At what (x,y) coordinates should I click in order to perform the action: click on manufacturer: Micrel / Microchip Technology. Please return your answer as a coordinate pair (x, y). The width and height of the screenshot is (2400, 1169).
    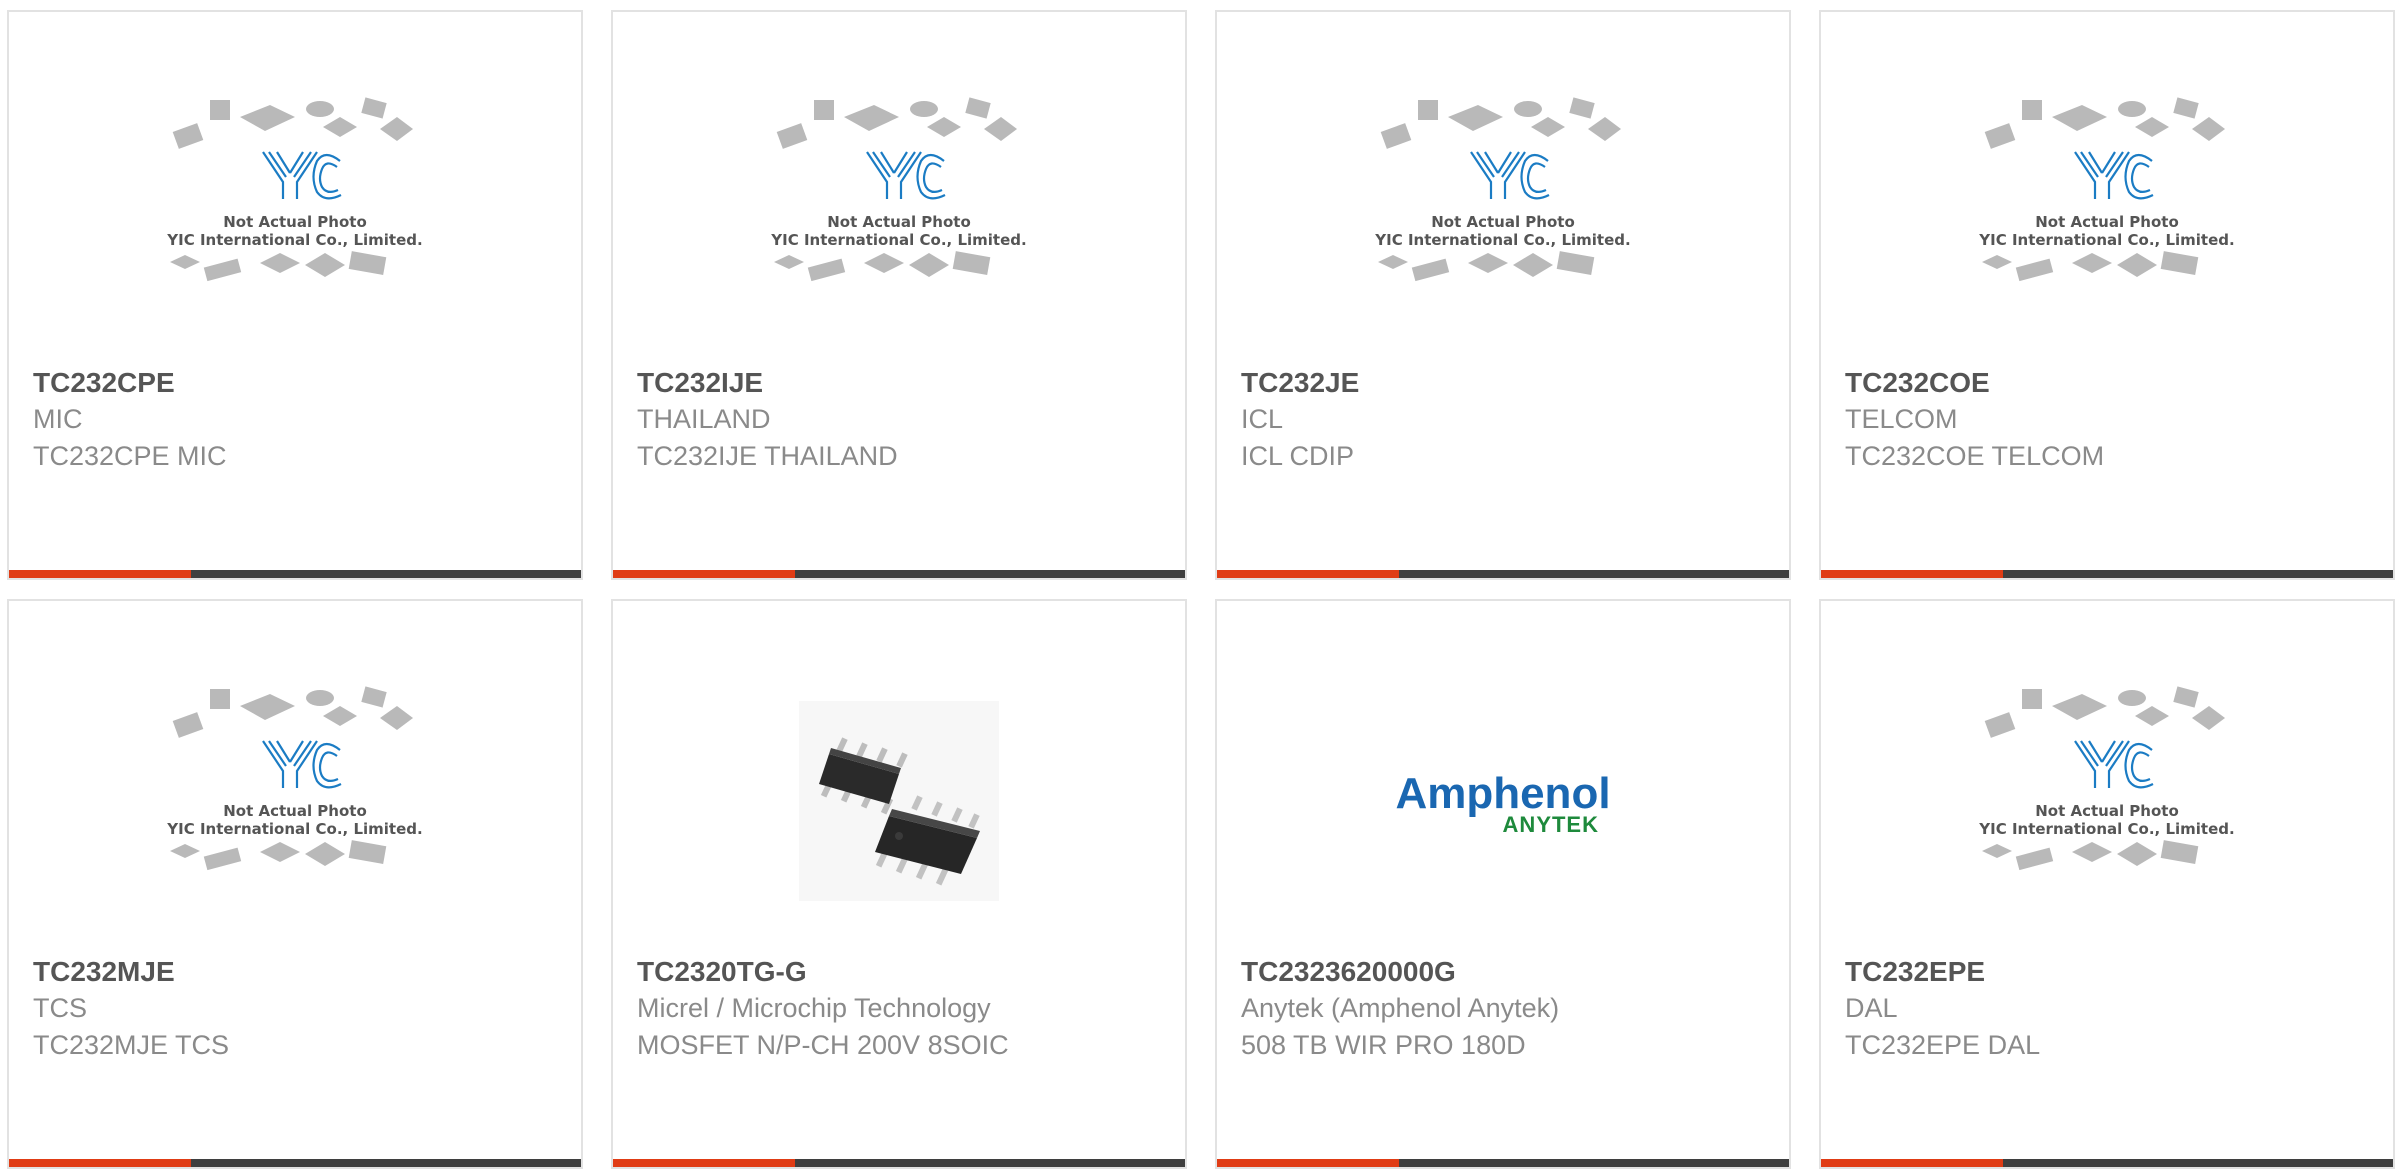
    Looking at the image, I should click on (814, 1008).